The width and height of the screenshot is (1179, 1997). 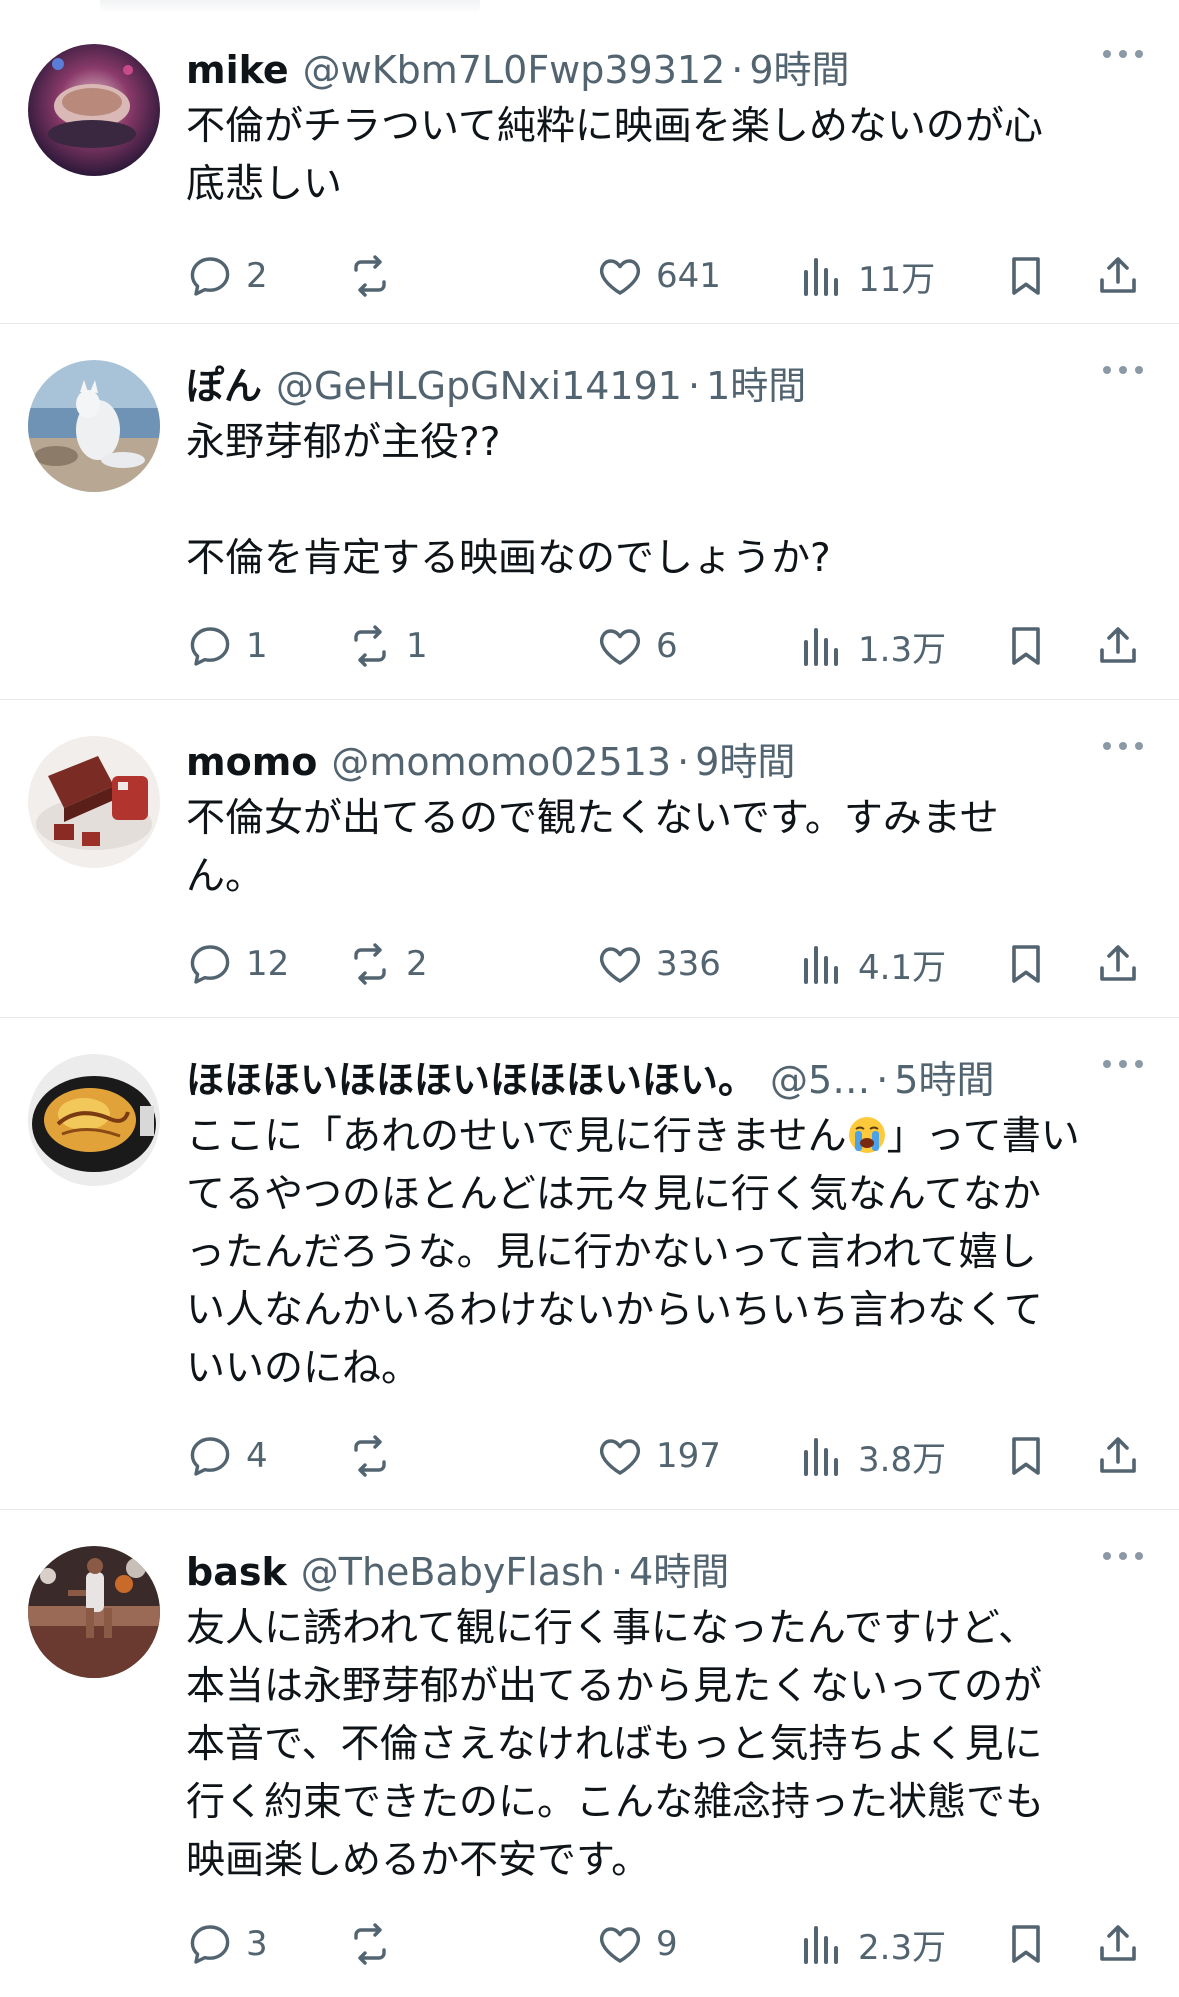 What do you see at coordinates (667, 646) in the screenshot?
I see `like-count: 6` at bounding box center [667, 646].